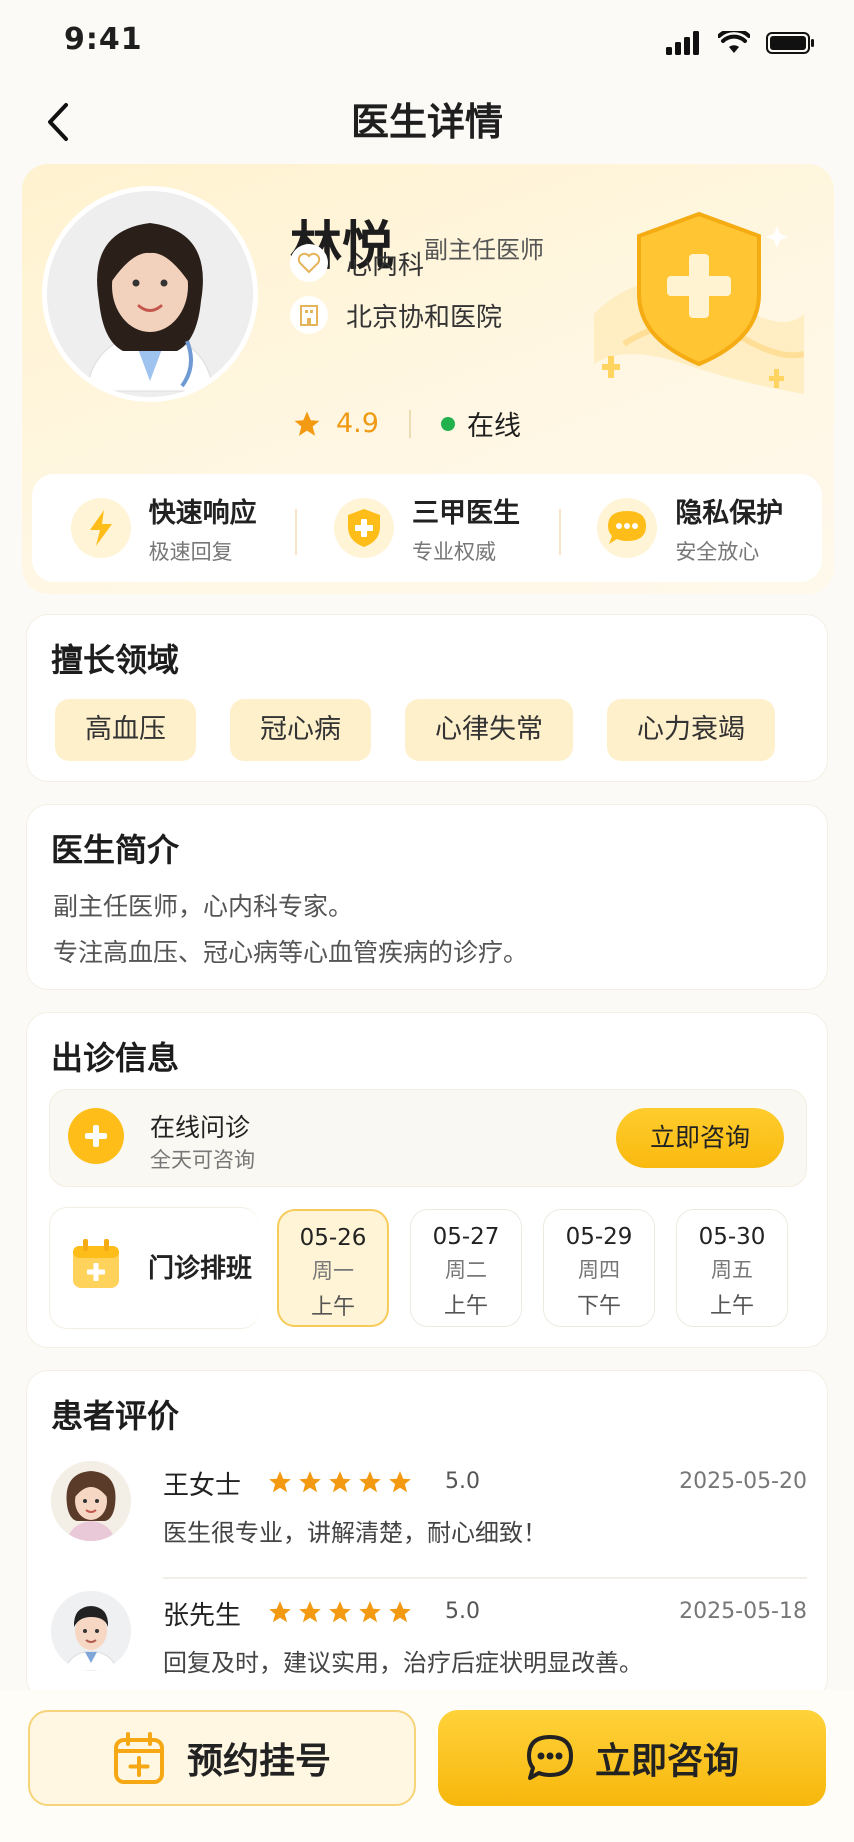 The image size is (854, 1842). I want to click on divider, so click(485, 1578).